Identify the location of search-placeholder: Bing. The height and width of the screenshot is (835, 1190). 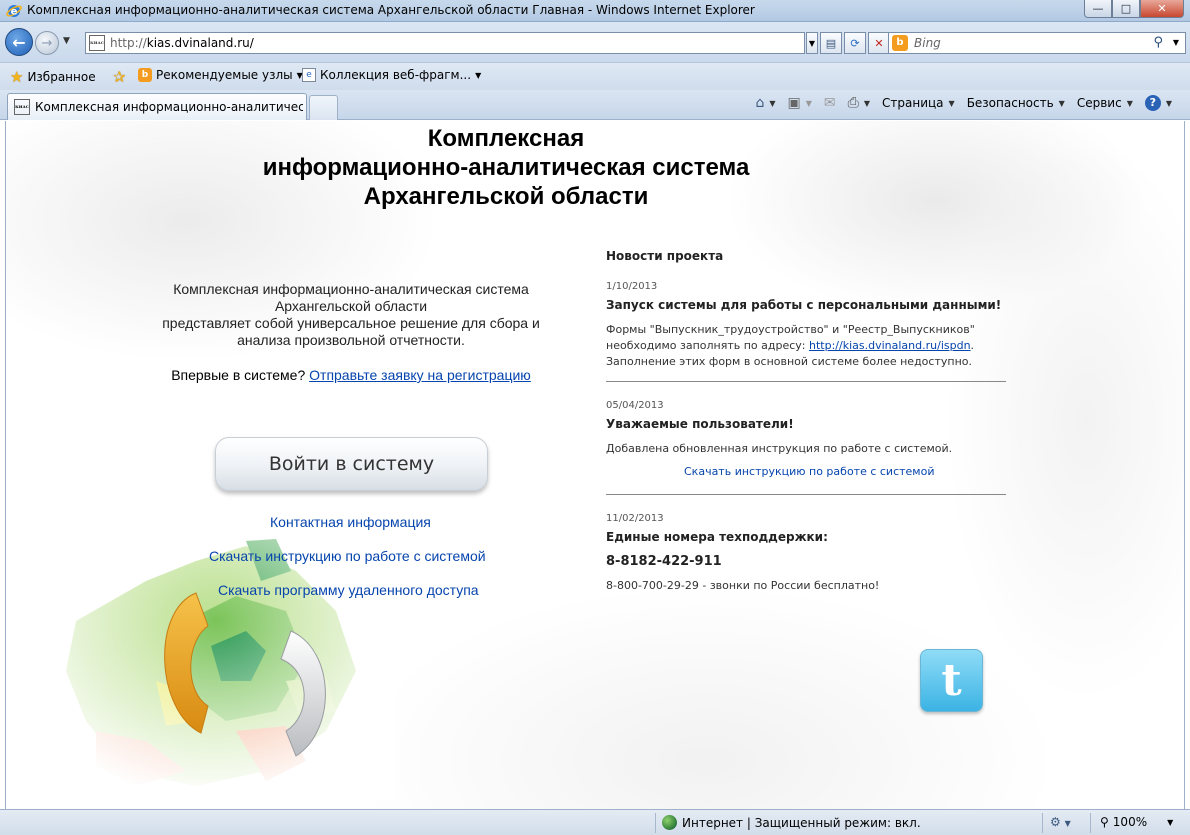
(927, 43).